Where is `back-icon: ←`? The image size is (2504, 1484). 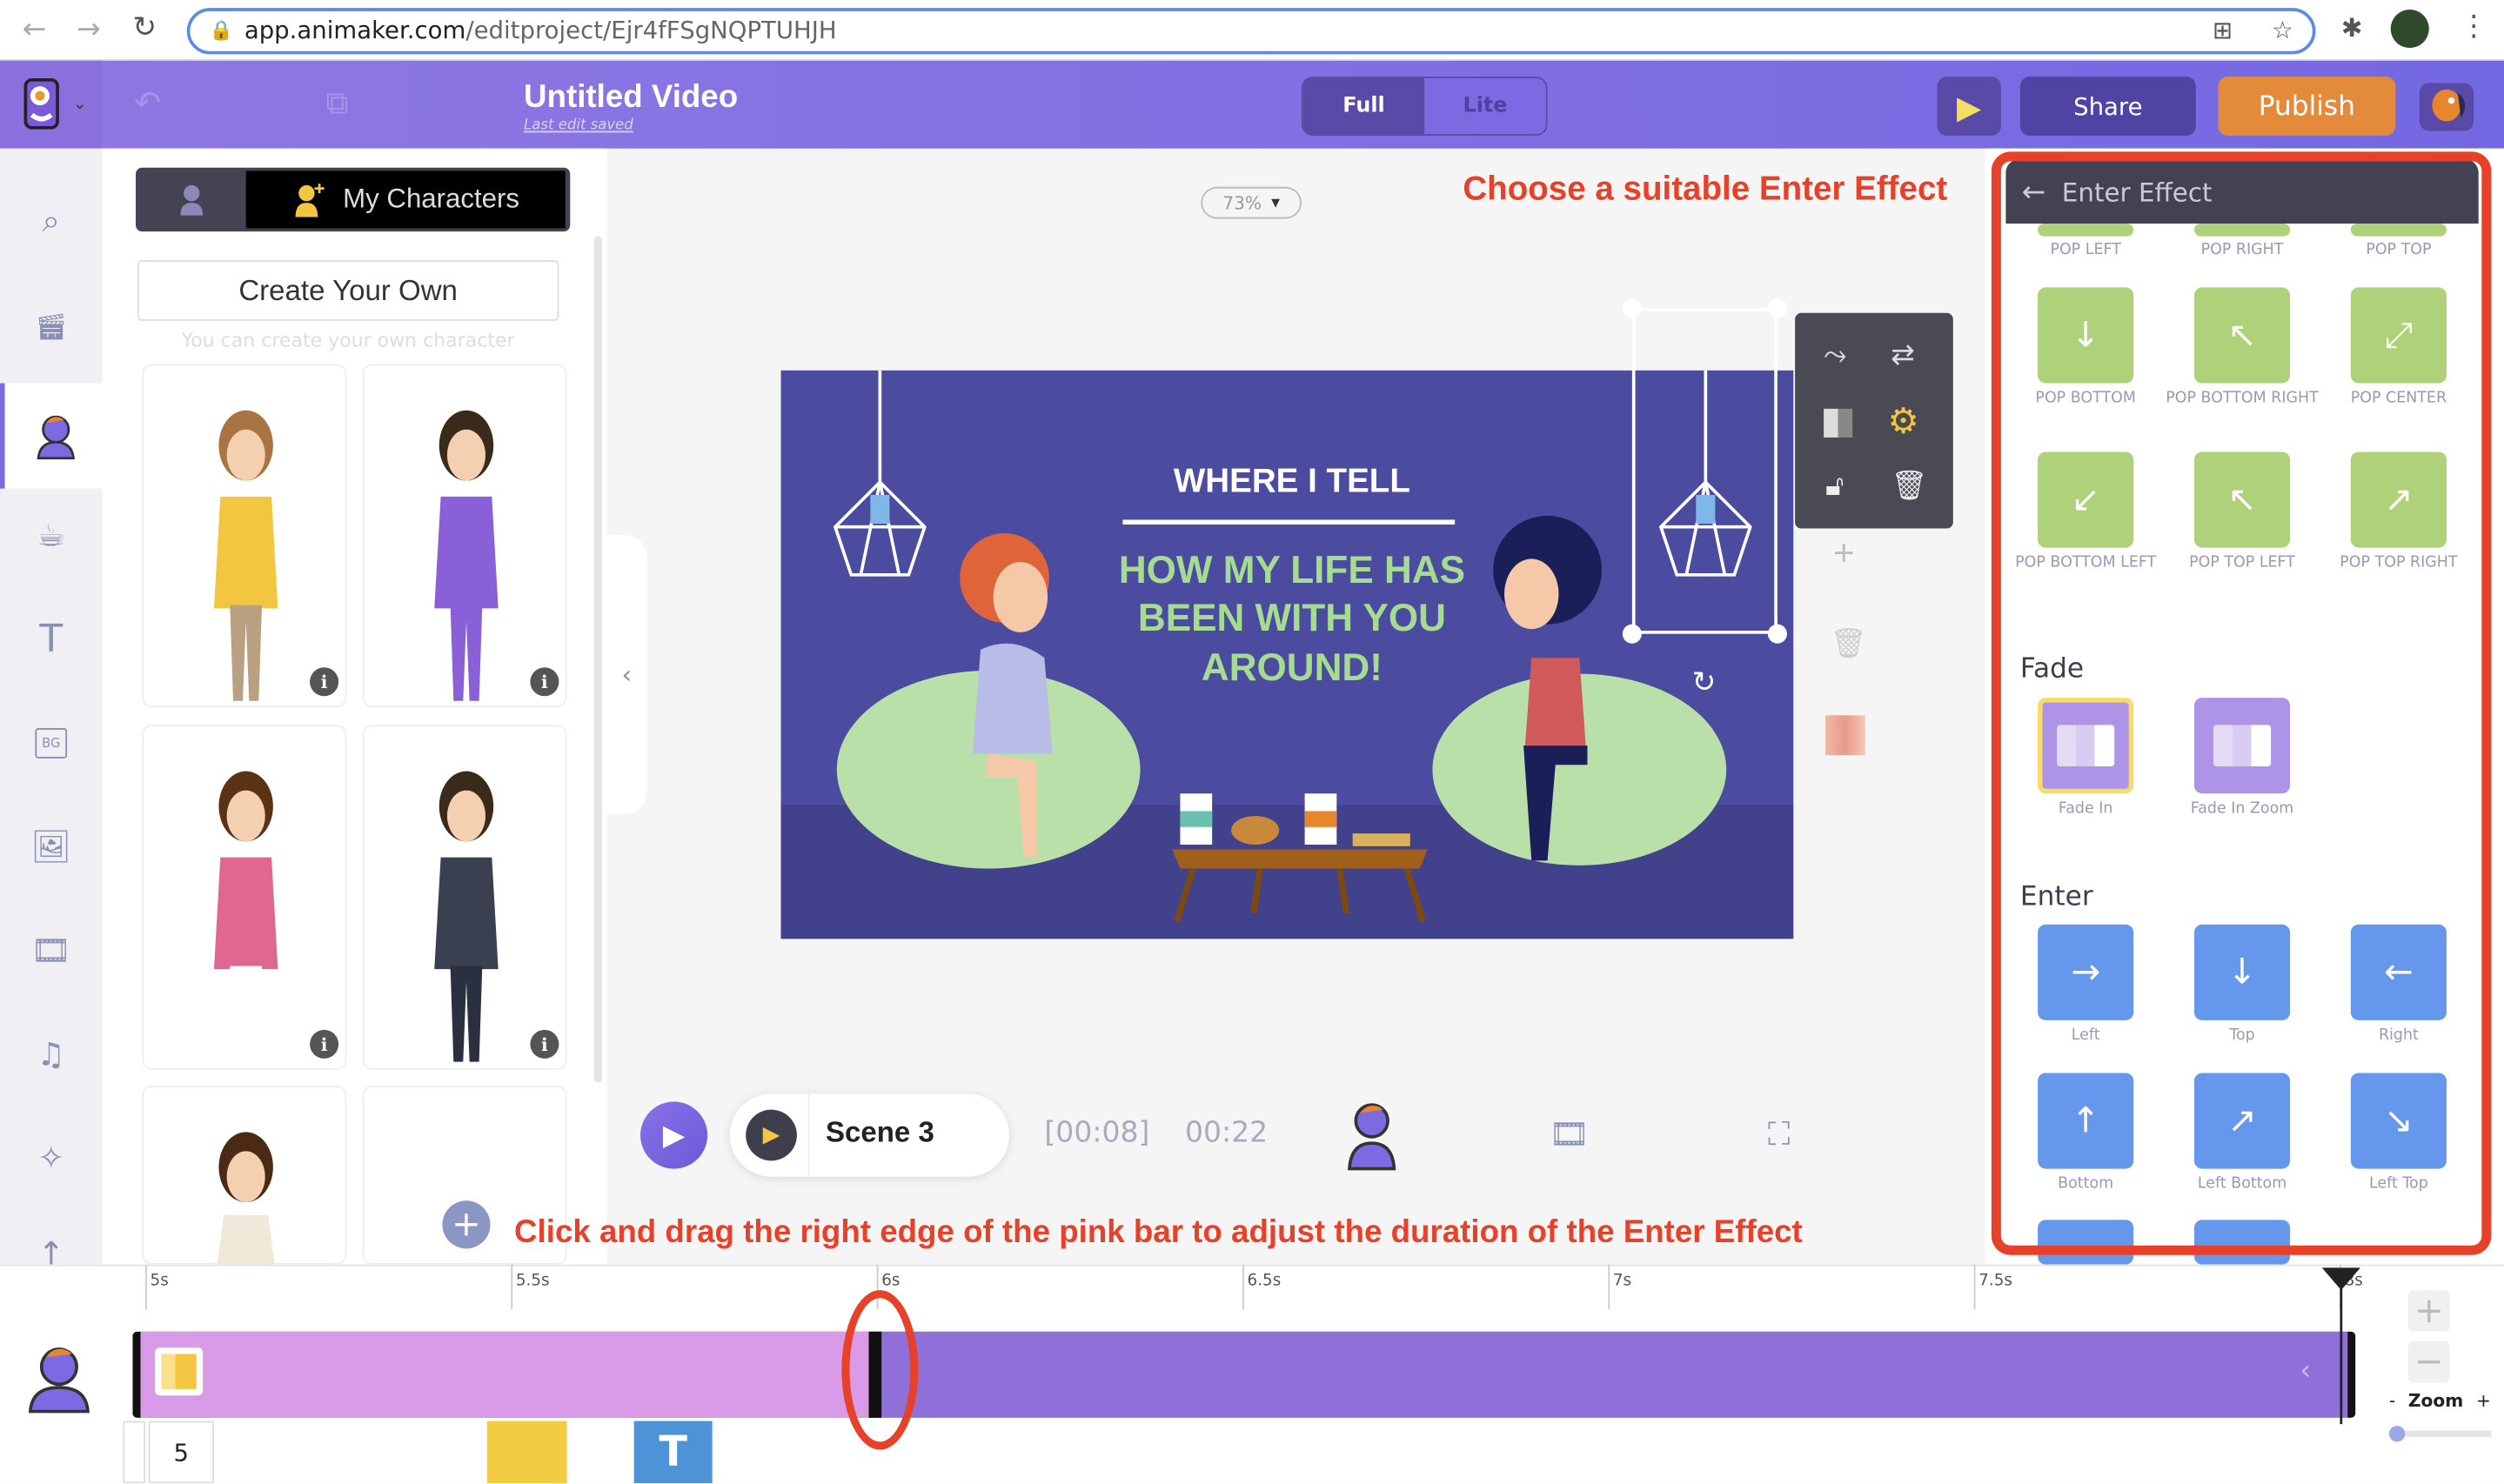 back-icon: ← is located at coordinates (35, 30).